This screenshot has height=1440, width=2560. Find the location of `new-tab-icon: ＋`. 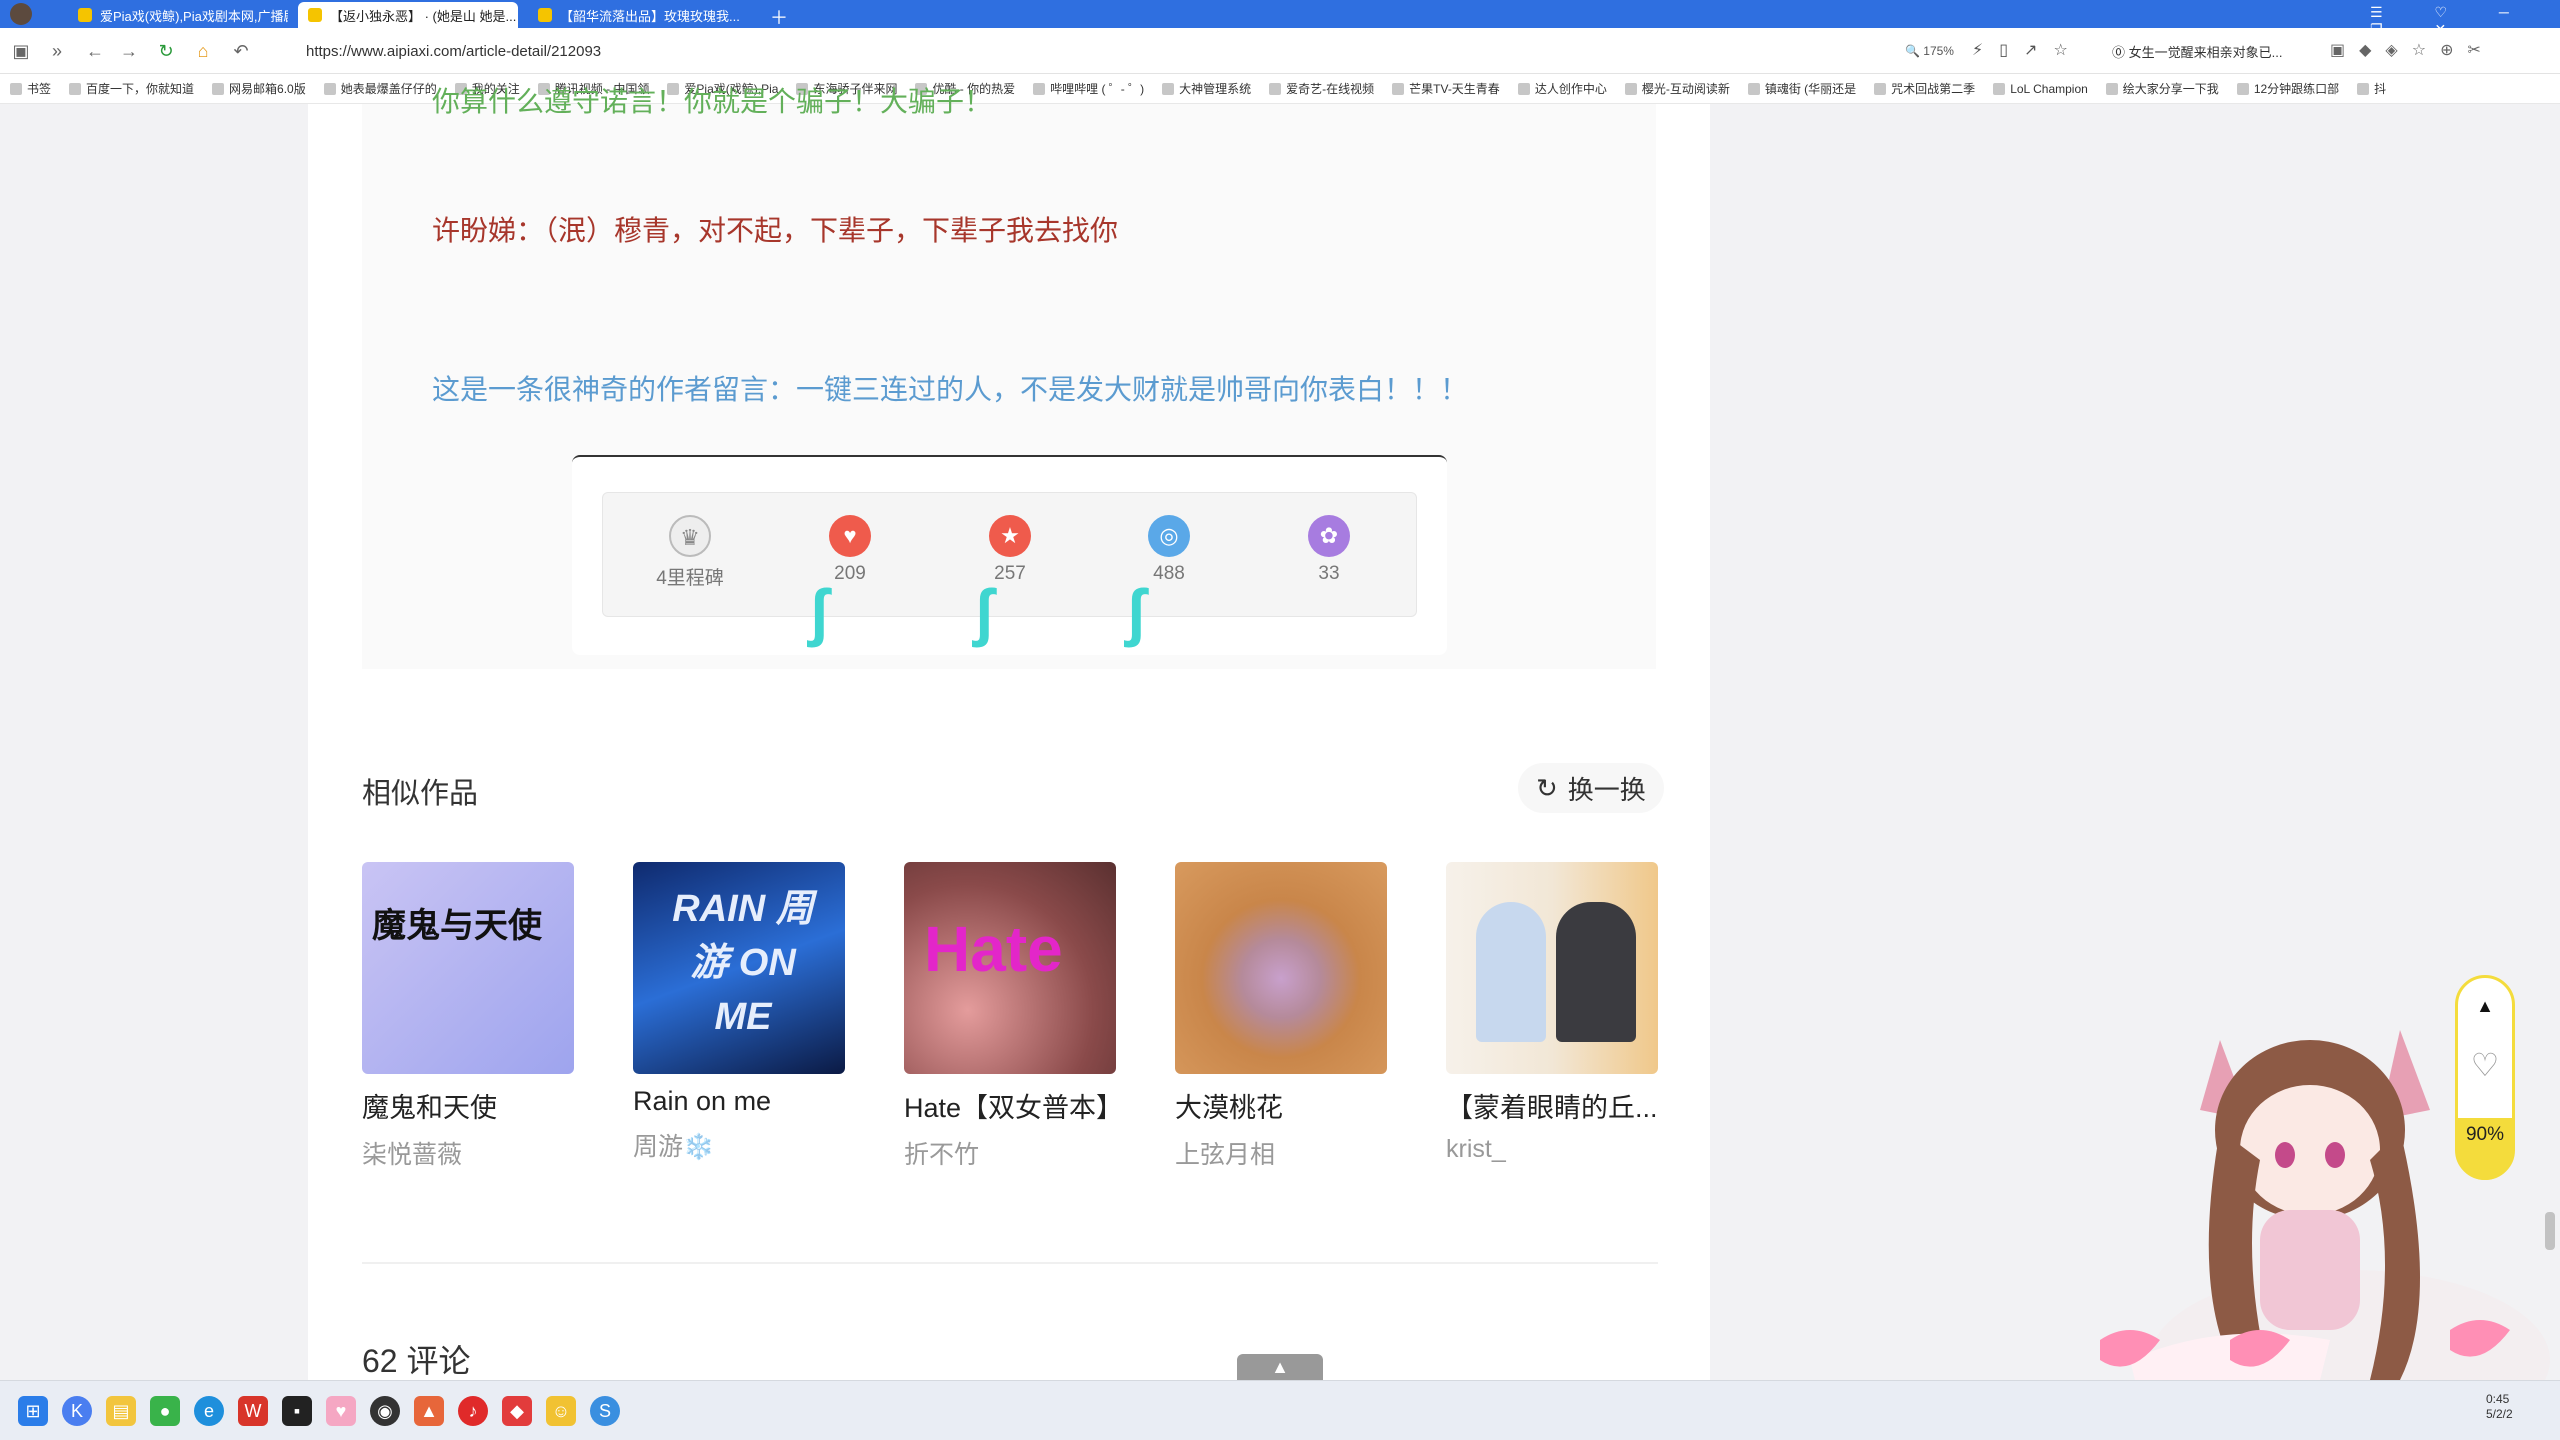

new-tab-icon: ＋ is located at coordinates (779, 17).